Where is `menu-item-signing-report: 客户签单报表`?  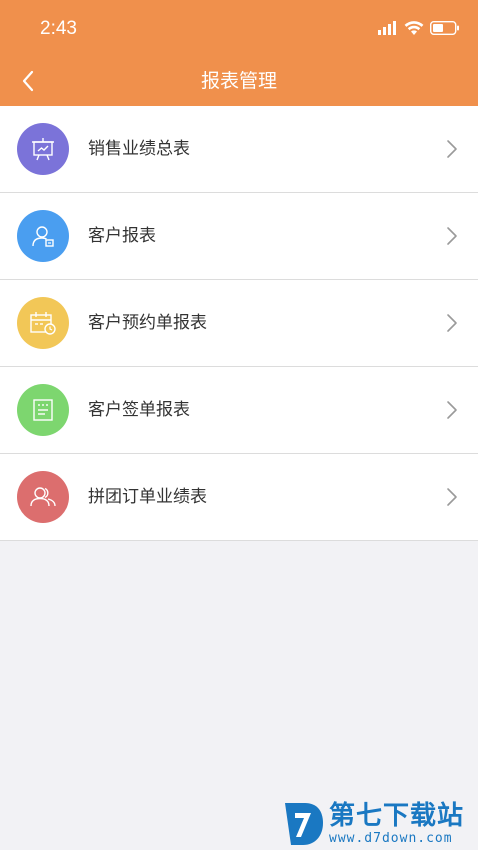 menu-item-signing-report: 客户签单报表 is located at coordinates (239, 410).